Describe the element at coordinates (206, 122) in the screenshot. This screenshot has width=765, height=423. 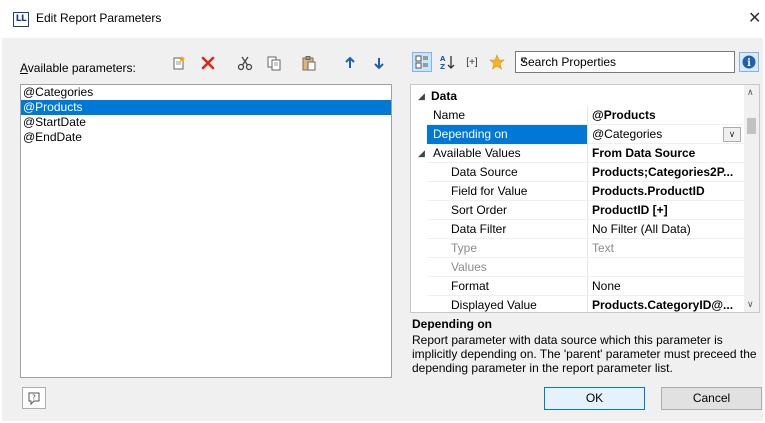
I see `parameter-item: @StartDate` at that location.